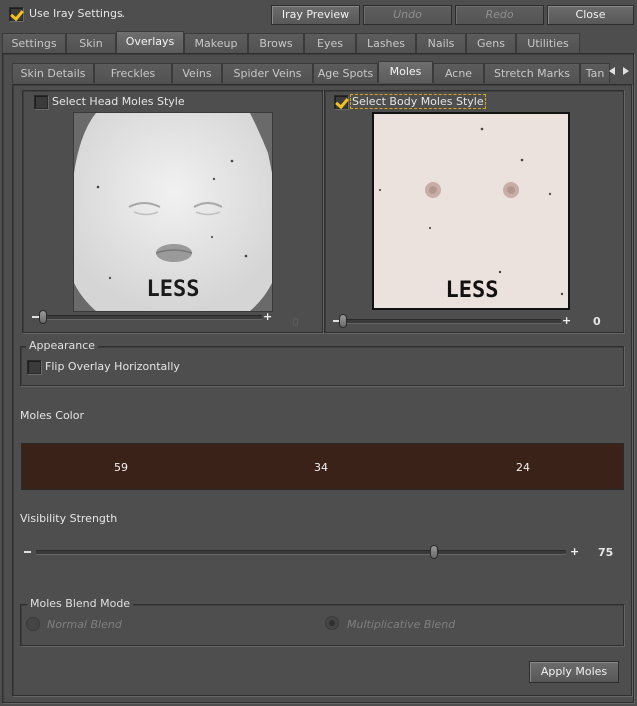 This screenshot has height=706, width=637. What do you see at coordinates (574, 672) in the screenshot?
I see `apply-moles-button: Apply Moles` at bounding box center [574, 672].